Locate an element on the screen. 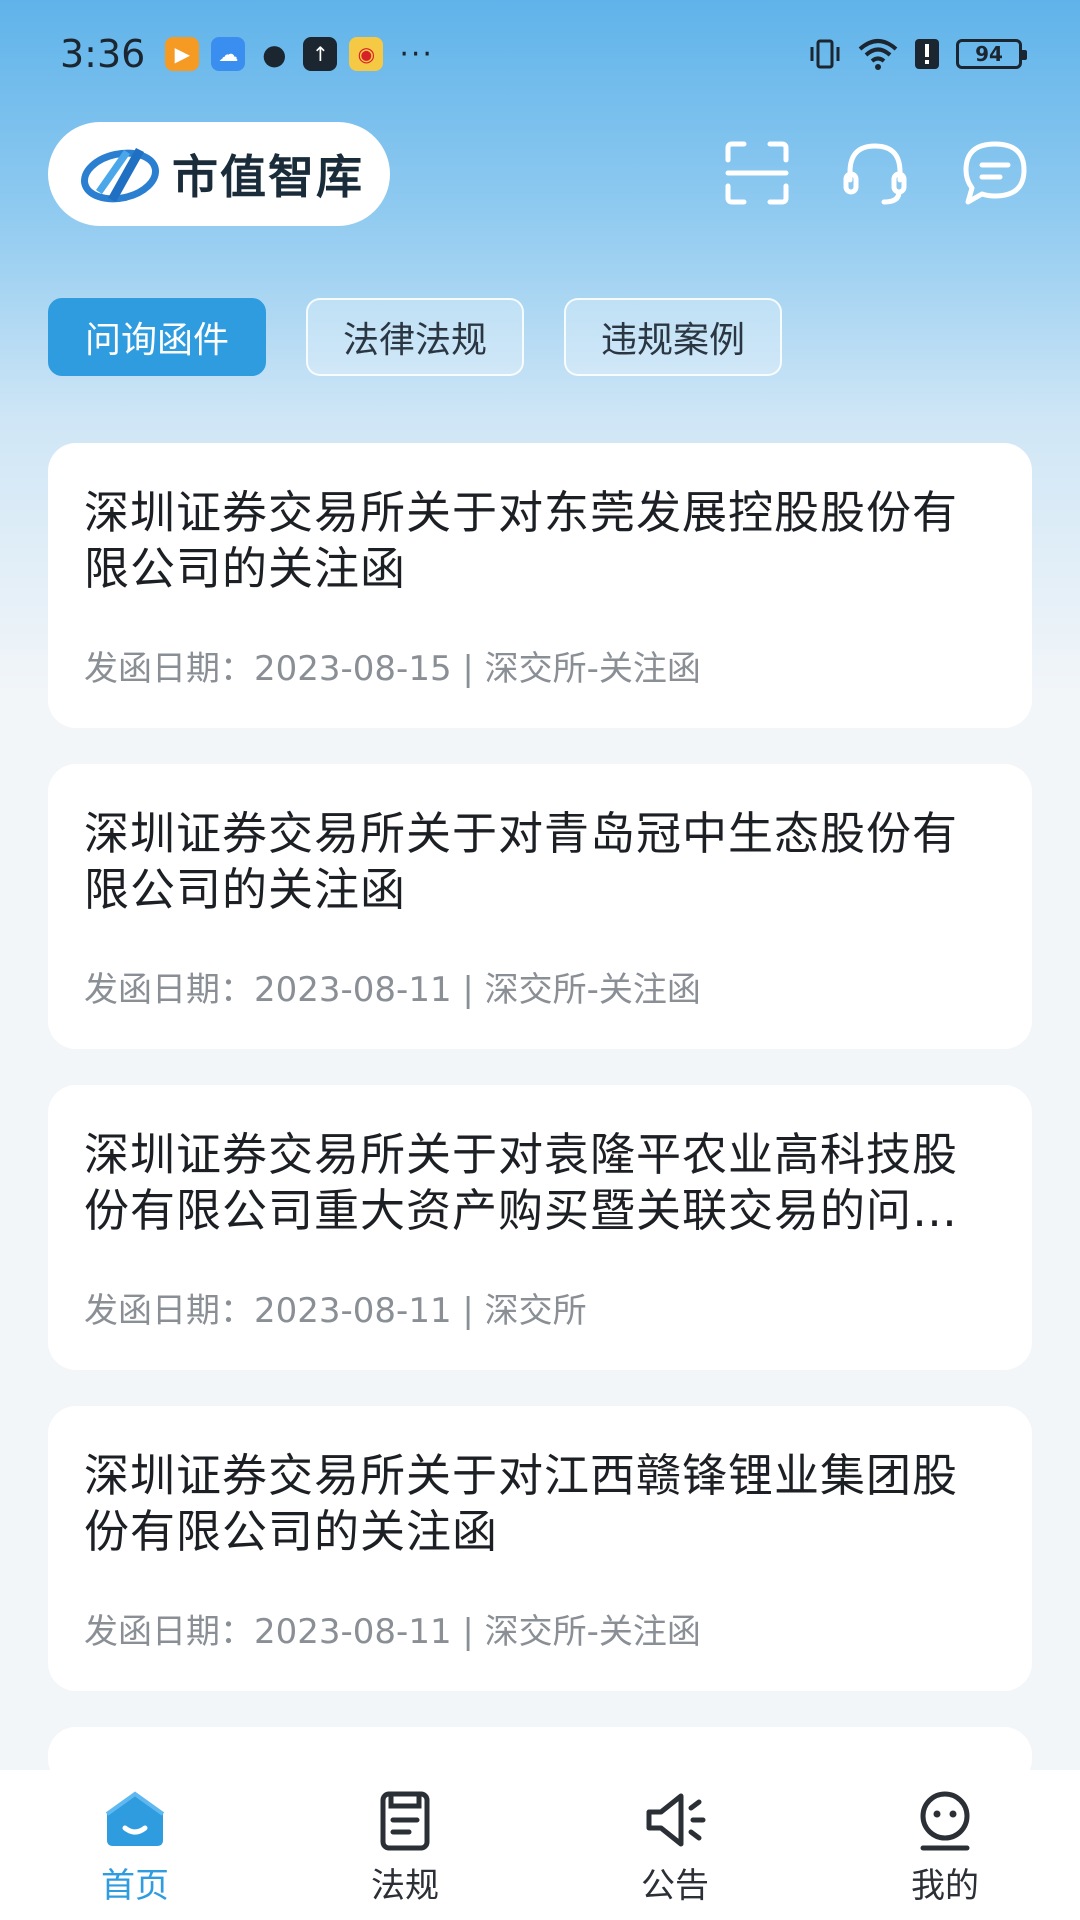  card-meta: 发函日期：2023-08-15 | 深交所-关注函 is located at coordinates (392, 669).